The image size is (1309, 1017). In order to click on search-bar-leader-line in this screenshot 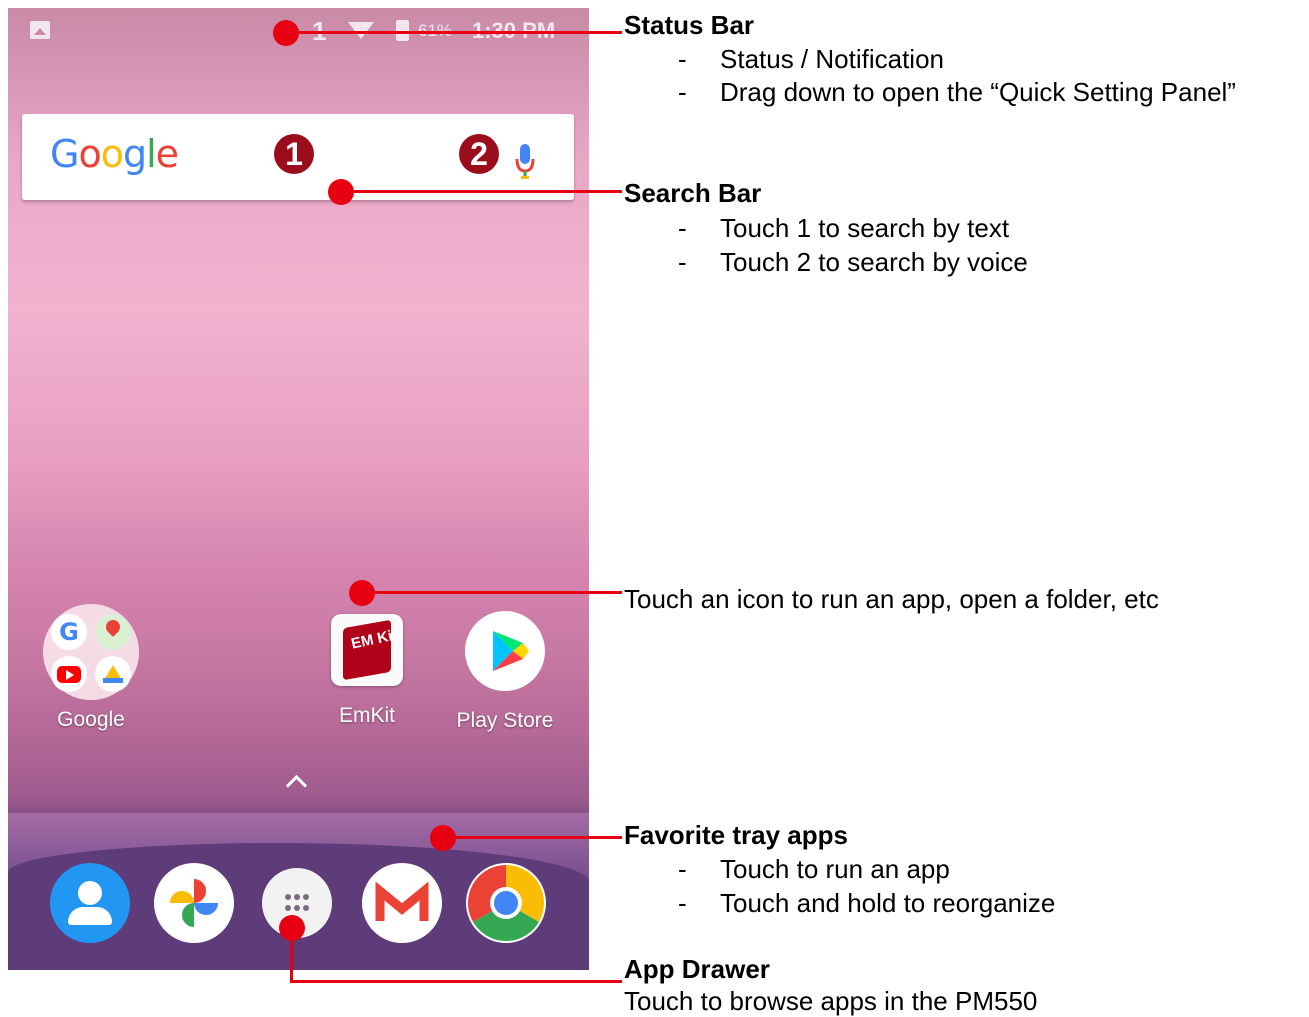, I will do `click(481, 191)`.